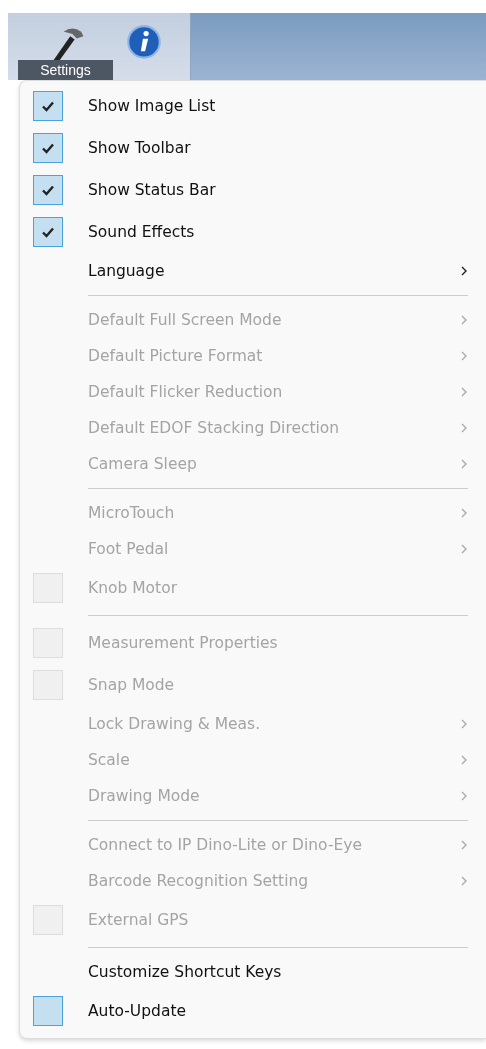 This screenshot has height=1049, width=486. Describe the element at coordinates (253, 1011) in the screenshot. I see `menu-item: Auto-Update` at that location.